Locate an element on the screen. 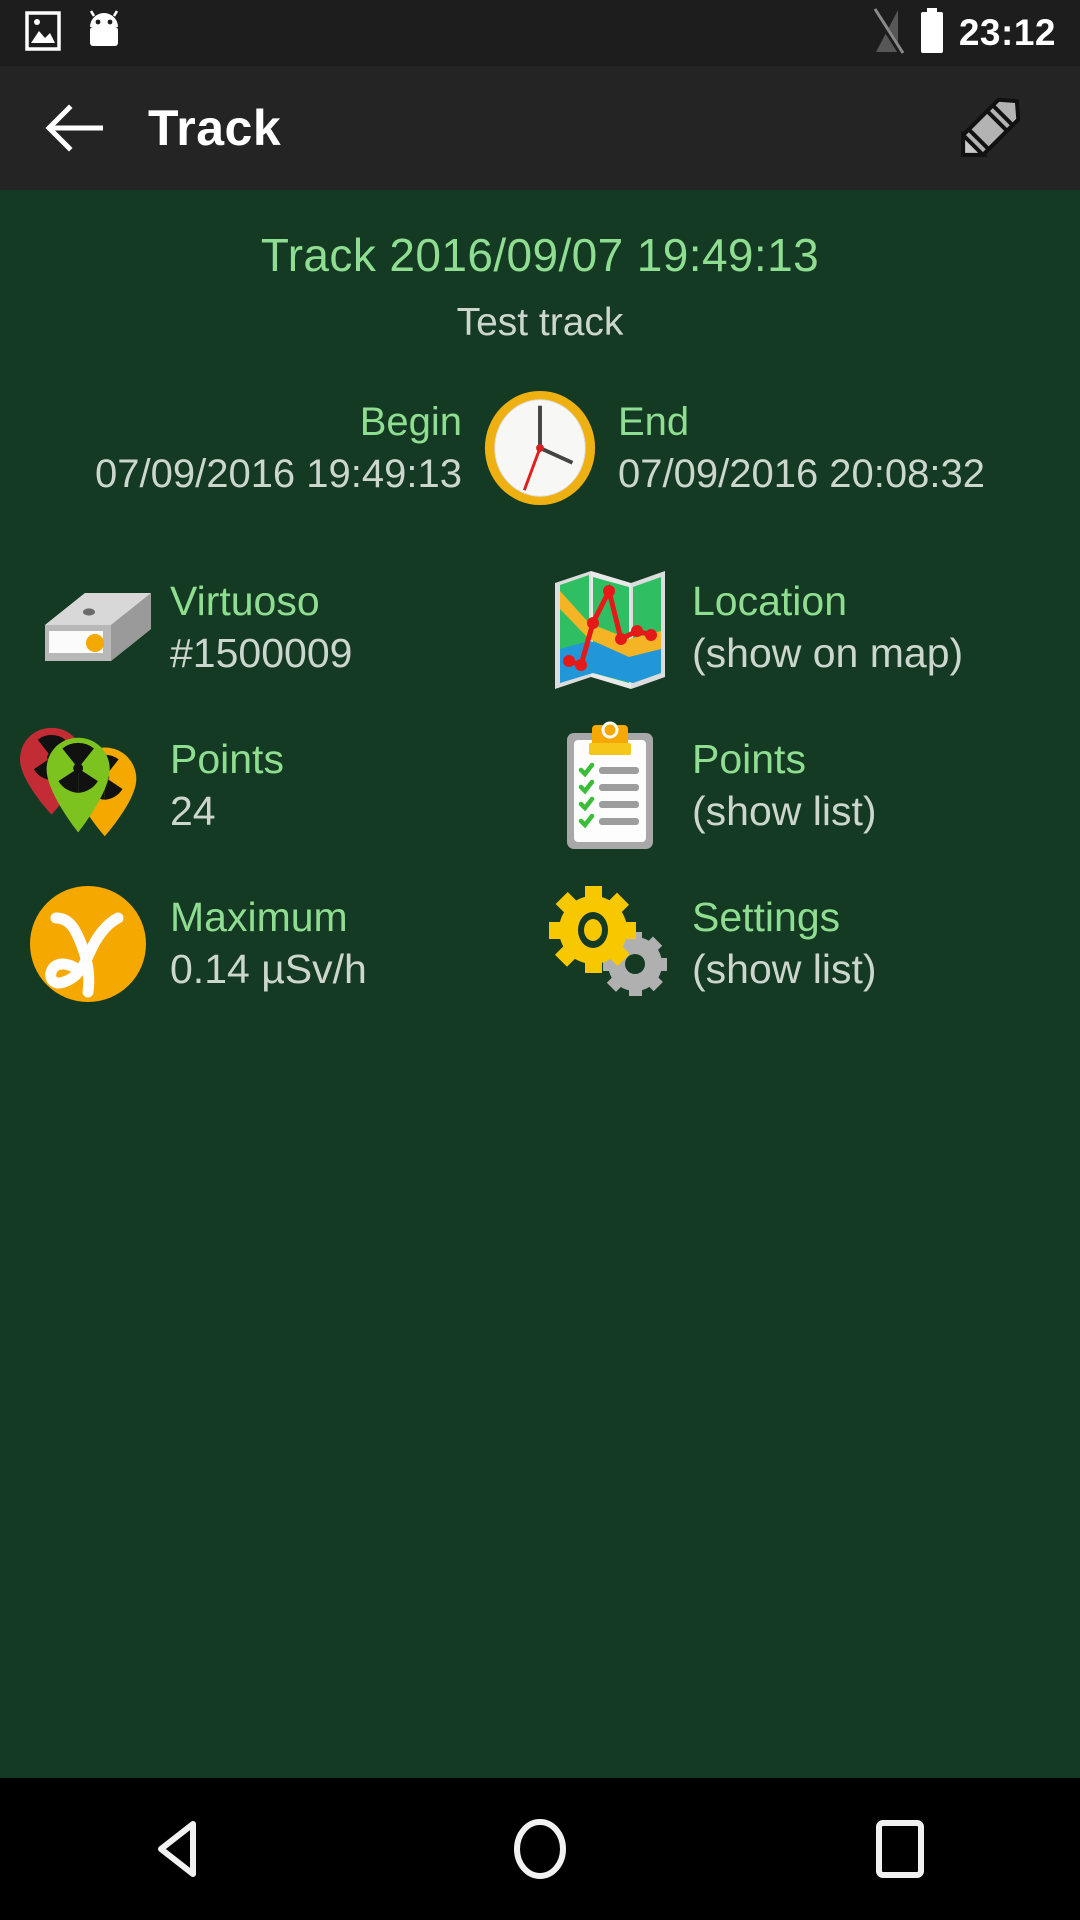  info-row: Maximum 0.14 µSv/h Settings (show list) is located at coordinates (540, 944).